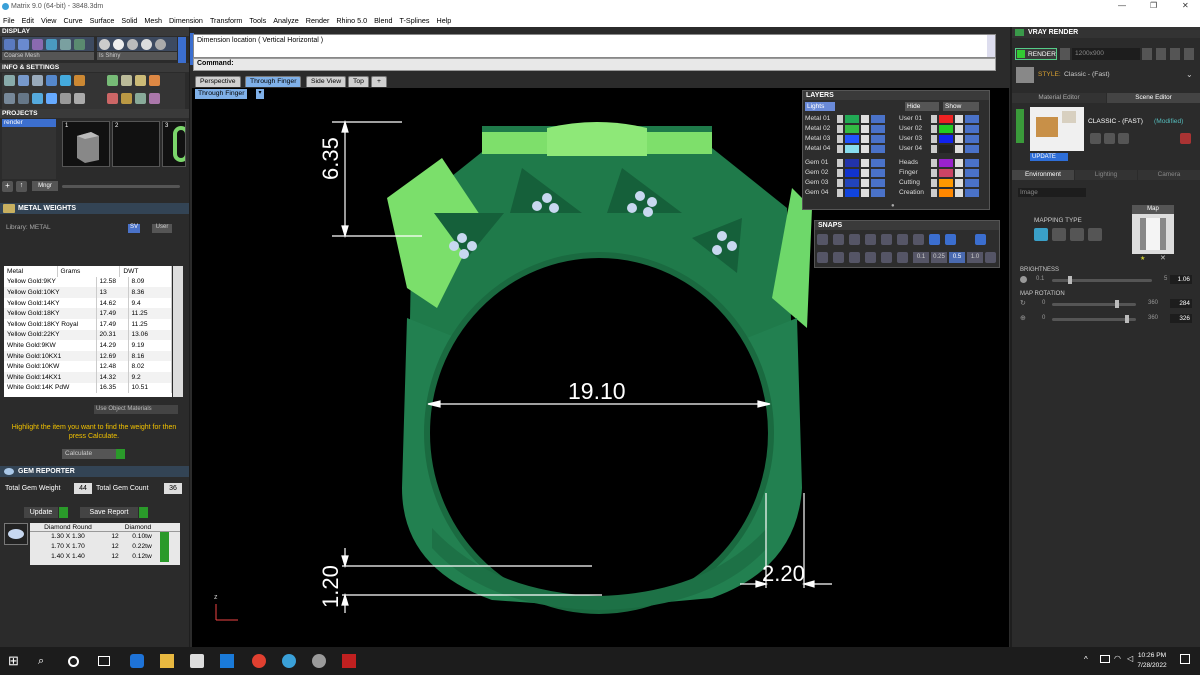 The height and width of the screenshot is (675, 1200). I want to click on snap-planar-icon, so click(980, 239).